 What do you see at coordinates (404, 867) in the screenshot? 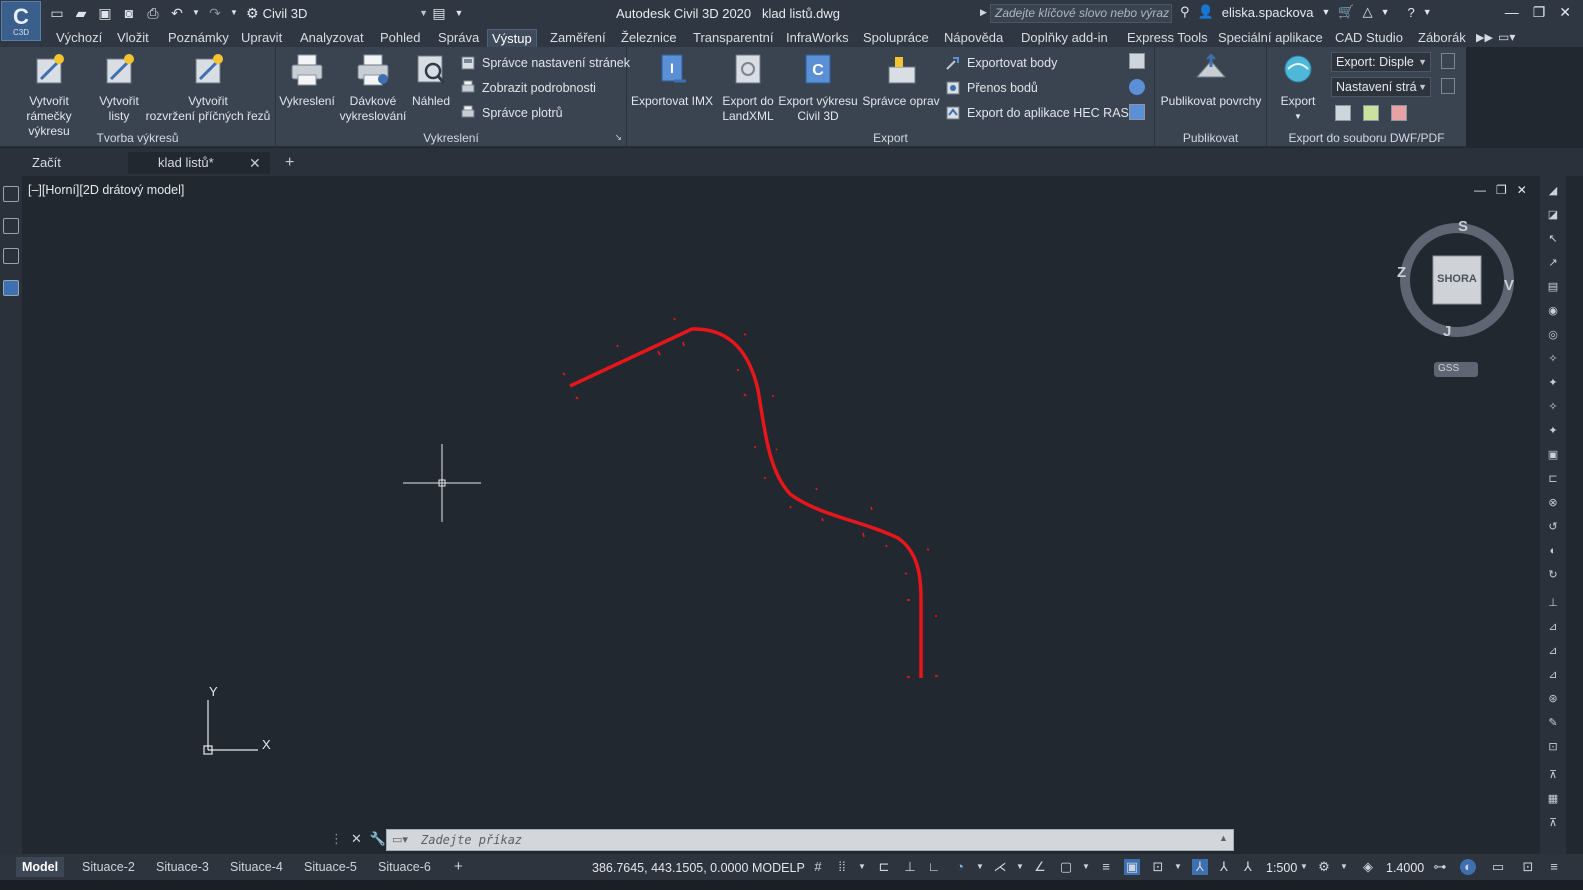
I see `layout-tab-situace-6: Situace-6` at bounding box center [404, 867].